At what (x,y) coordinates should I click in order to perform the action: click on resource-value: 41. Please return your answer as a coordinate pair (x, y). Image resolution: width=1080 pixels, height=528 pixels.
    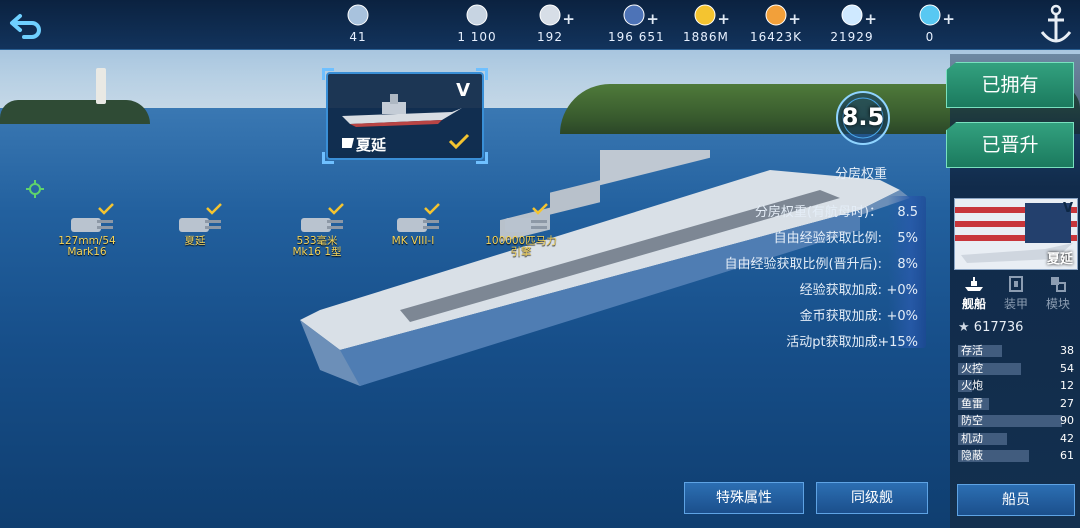
    Looking at the image, I should click on (358, 37).